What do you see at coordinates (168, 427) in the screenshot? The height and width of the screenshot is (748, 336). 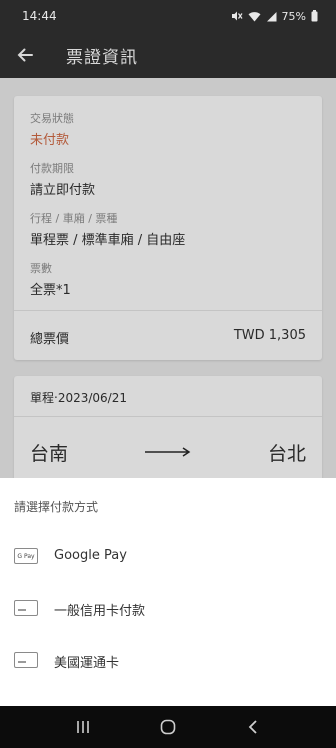 I see `journey-card: 單程‧2023/06/21 台南 台北` at bounding box center [168, 427].